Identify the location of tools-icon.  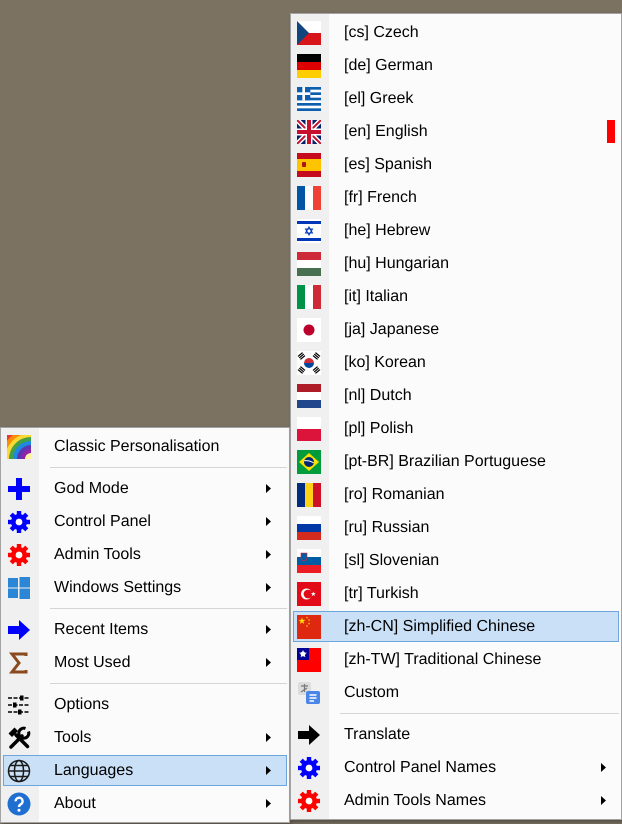
(19, 738).